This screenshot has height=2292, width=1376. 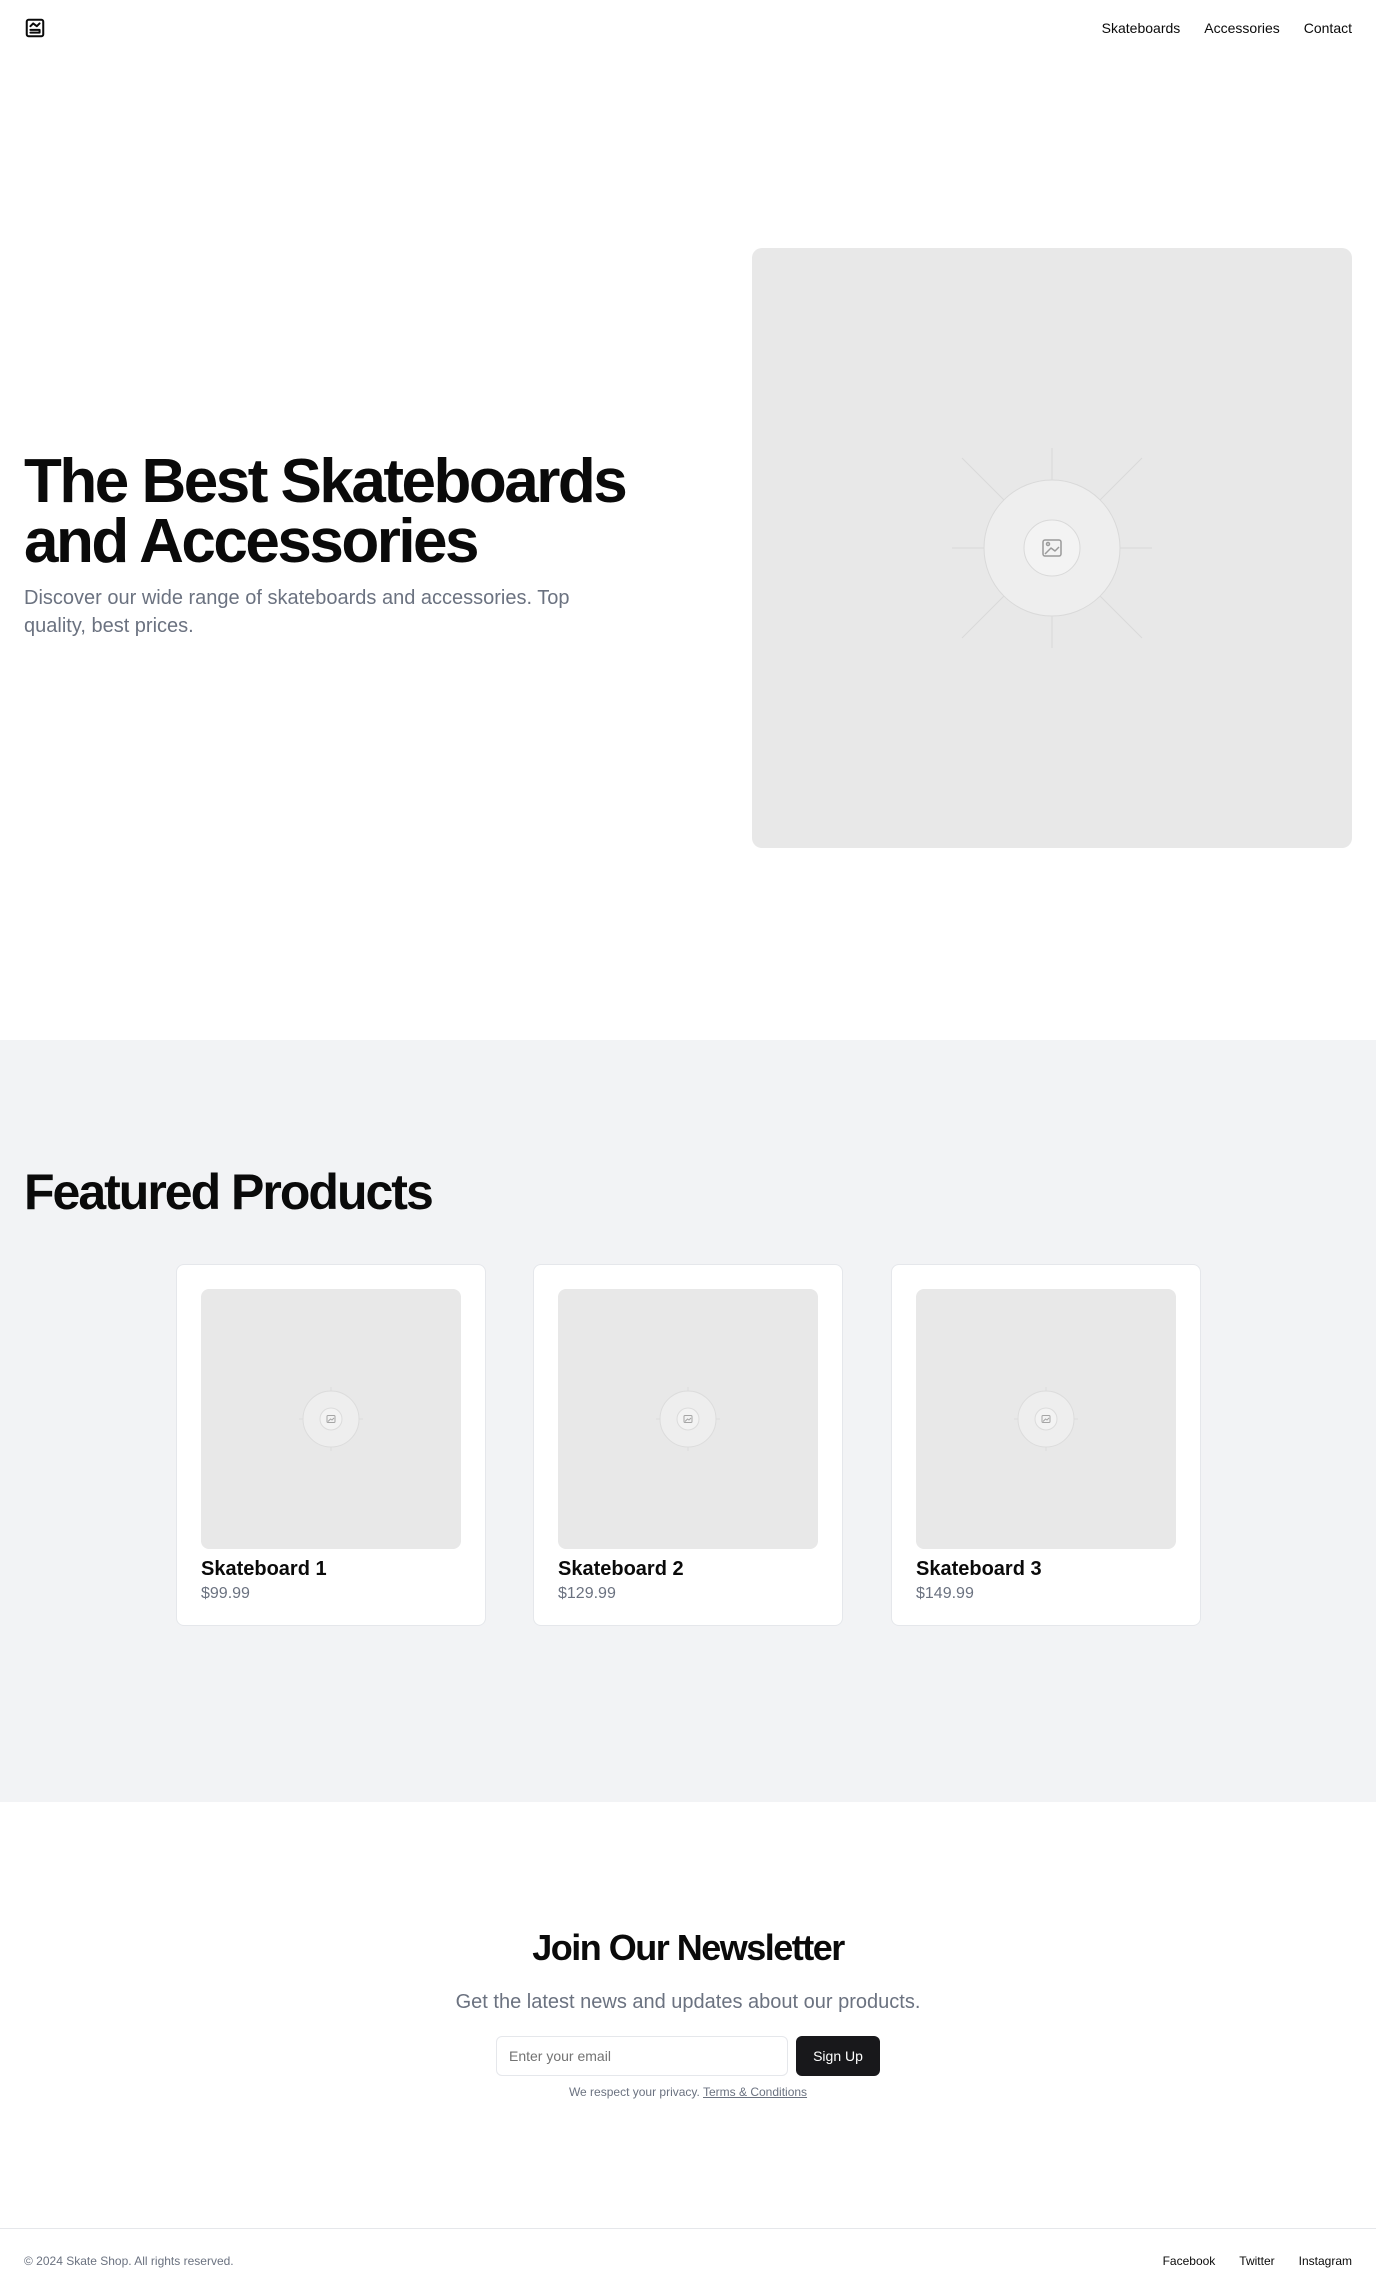 I want to click on product-name: Skateboard 1, so click(x=264, y=1569).